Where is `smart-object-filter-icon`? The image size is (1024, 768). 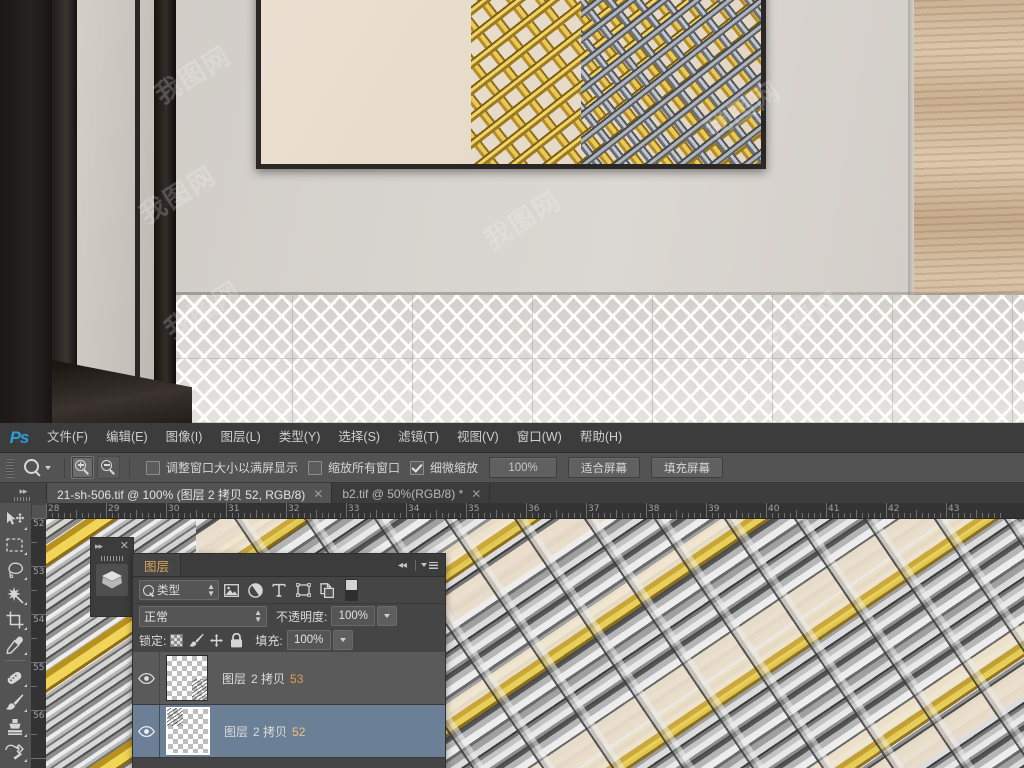 smart-object-filter-icon is located at coordinates (327, 590).